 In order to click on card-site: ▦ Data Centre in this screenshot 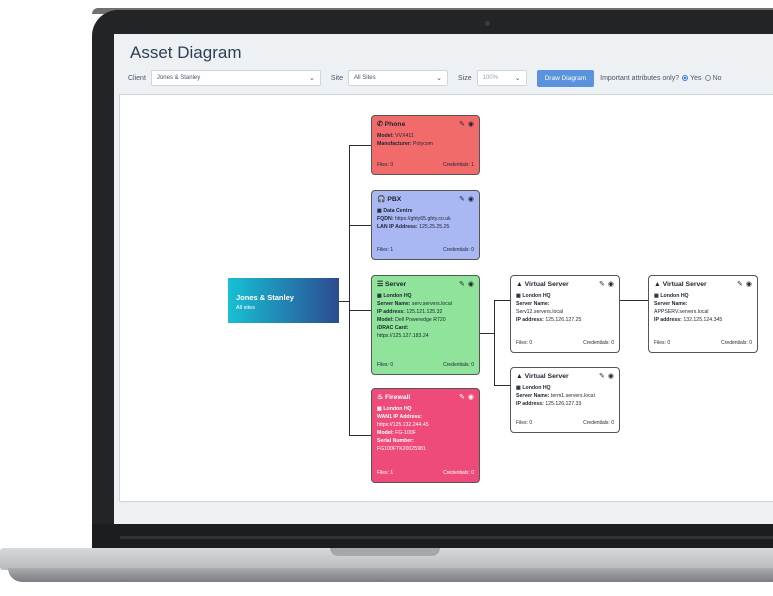, I will do `click(425, 211)`.